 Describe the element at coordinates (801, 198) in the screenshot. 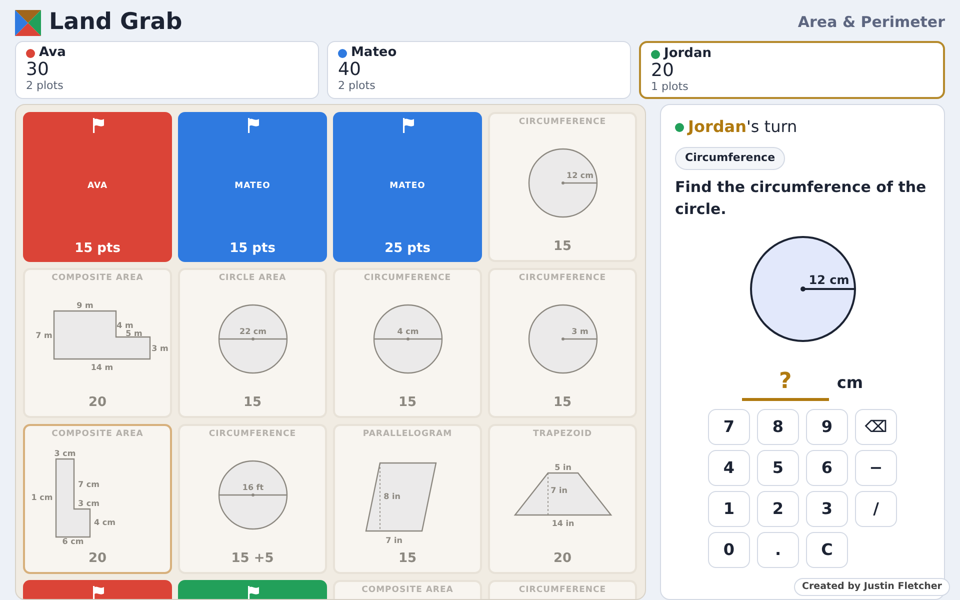

I see `question-text: Find the circumference of the circle.` at that location.